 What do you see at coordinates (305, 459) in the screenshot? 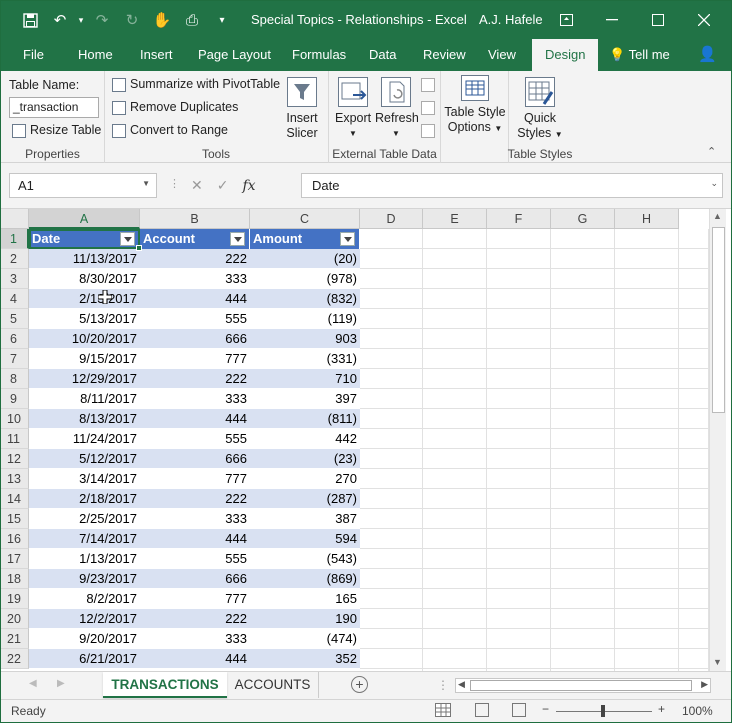
I see `table-cell: (23)` at bounding box center [305, 459].